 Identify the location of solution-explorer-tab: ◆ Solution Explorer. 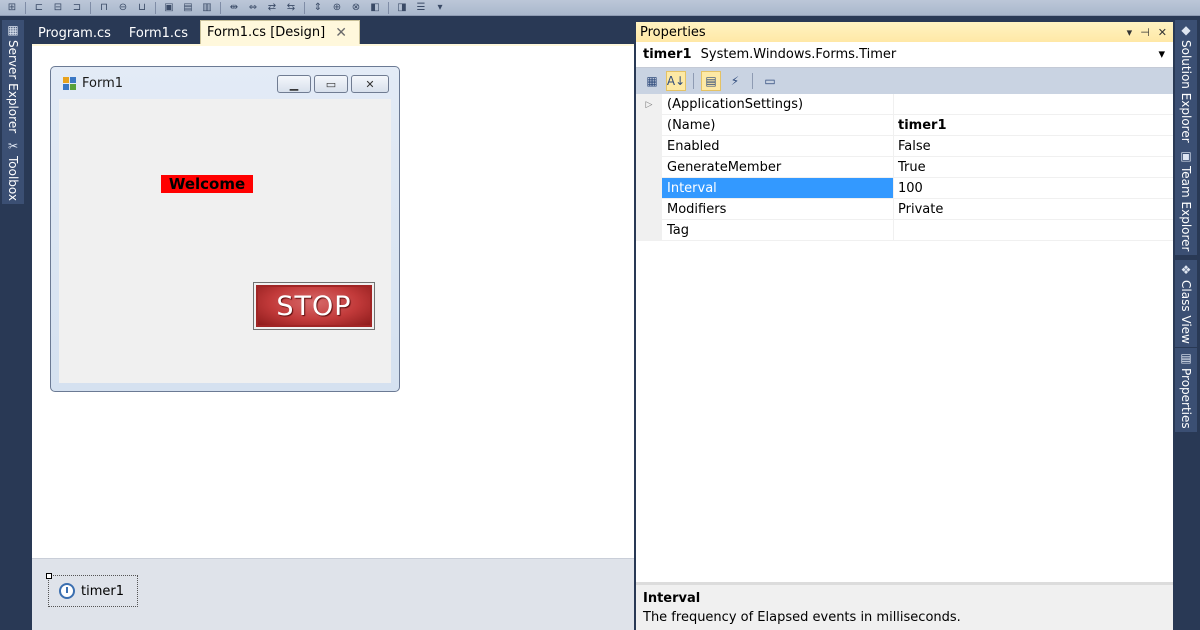
(1186, 83).